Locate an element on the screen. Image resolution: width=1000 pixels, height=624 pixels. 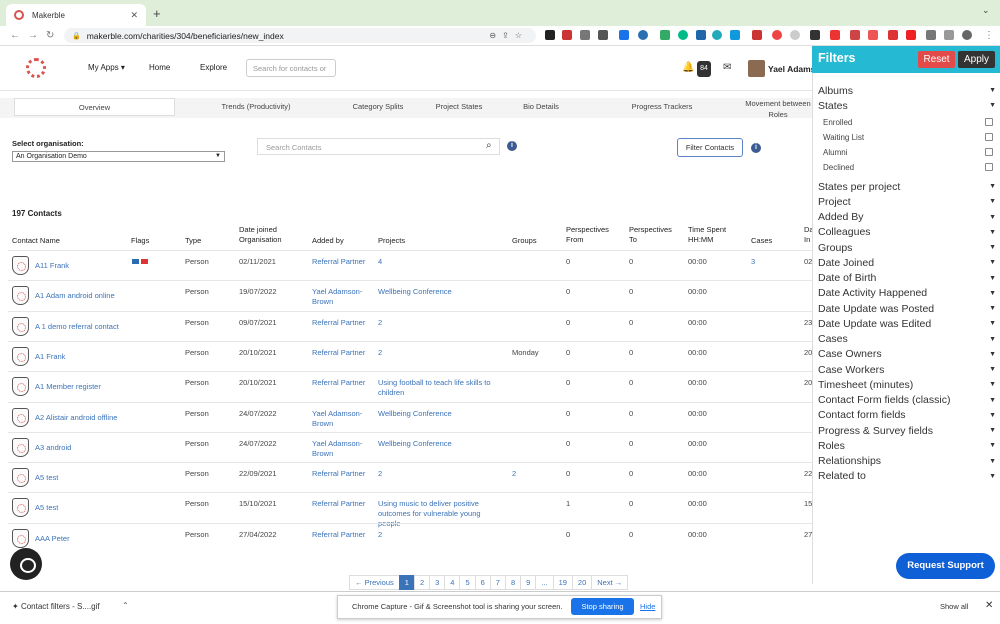
contact-name: A 1 demo referral contact is located at coordinates (82, 327).